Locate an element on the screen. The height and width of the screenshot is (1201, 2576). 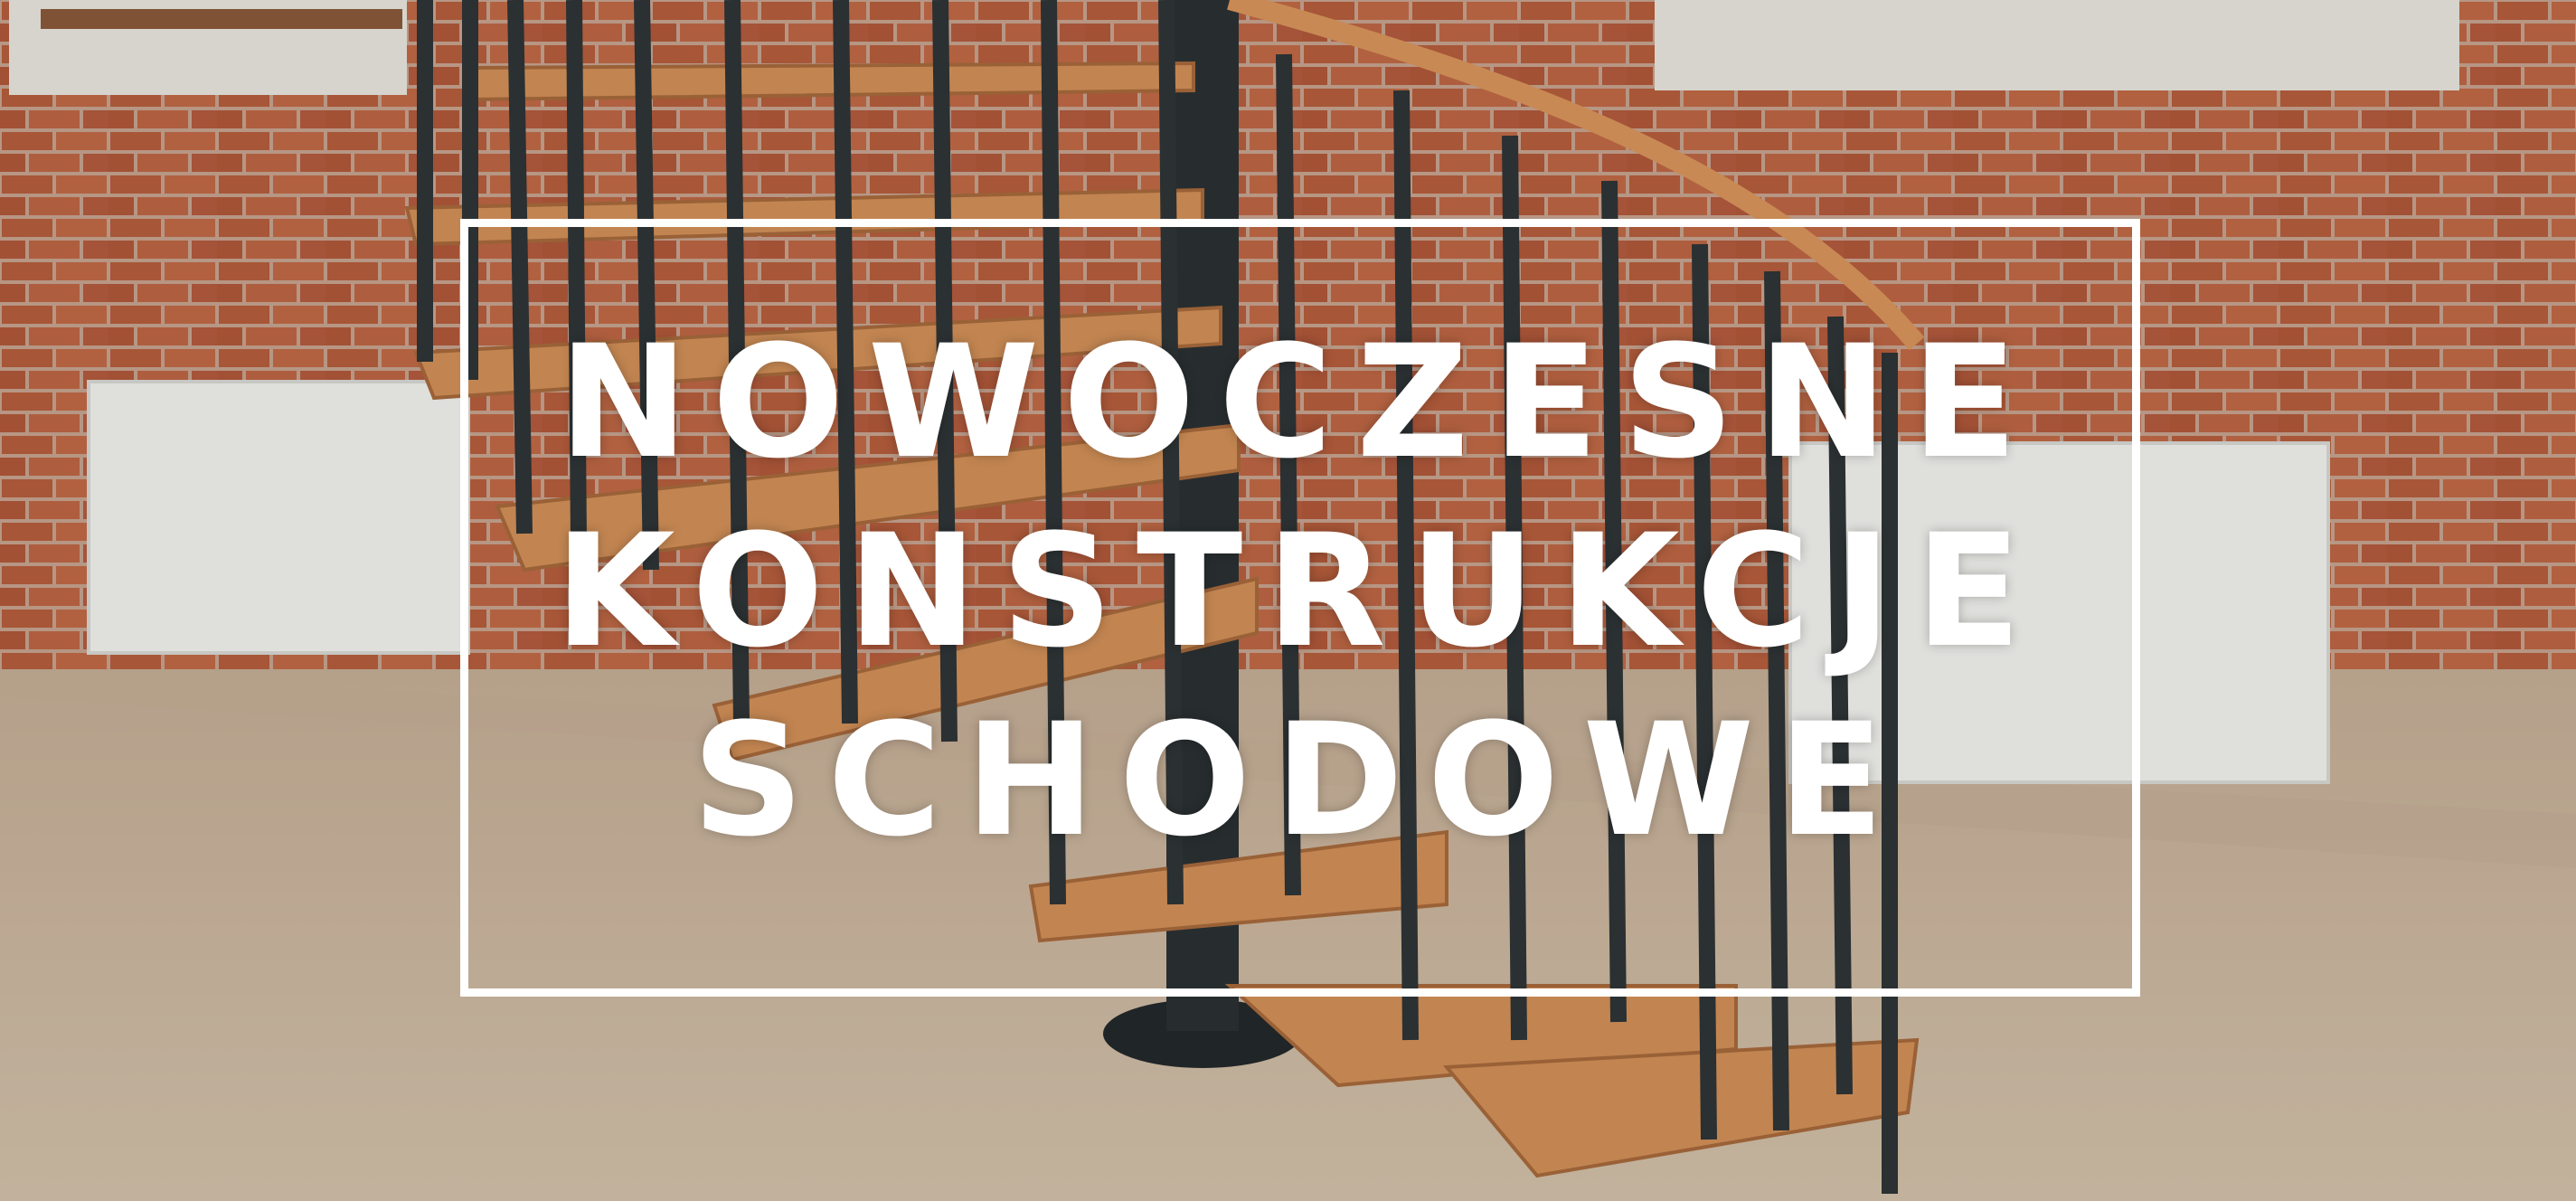
headline-line-1: NOWOCZESNE is located at coordinates (1300, 402).